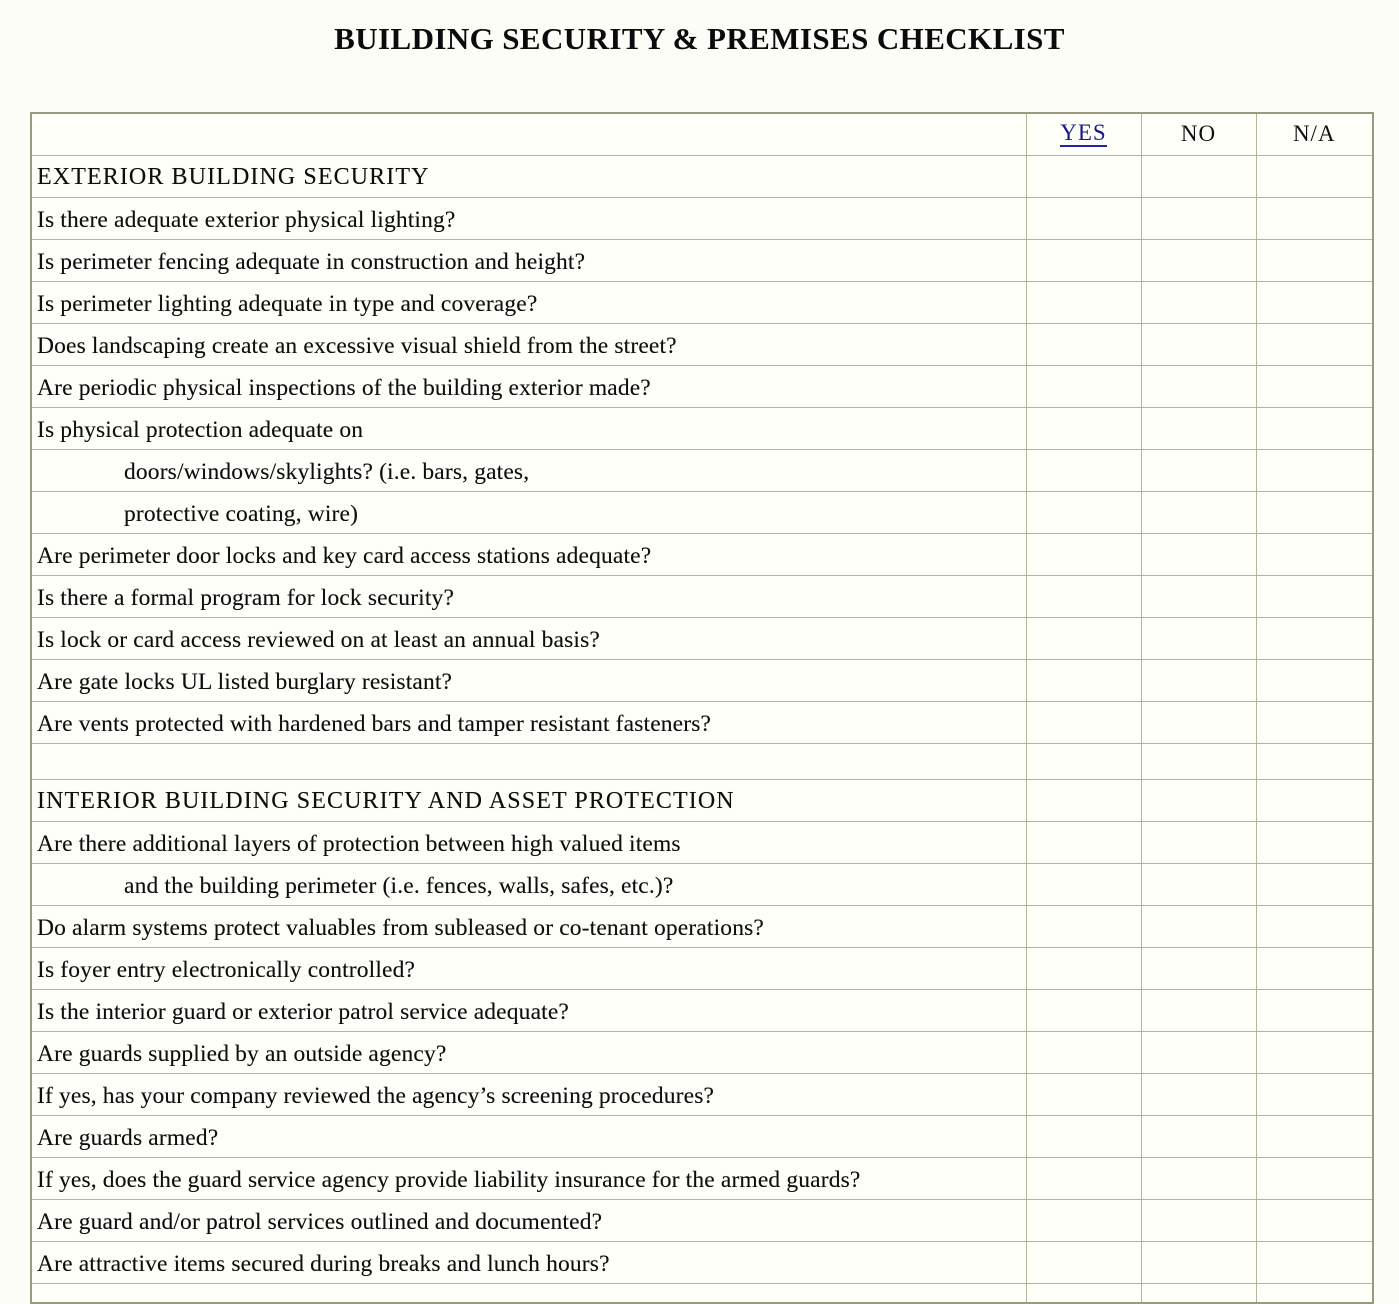 This screenshot has width=1399, height=1304. What do you see at coordinates (702, 1136) in the screenshot?
I see `checklist-row: Are guards armed?` at bounding box center [702, 1136].